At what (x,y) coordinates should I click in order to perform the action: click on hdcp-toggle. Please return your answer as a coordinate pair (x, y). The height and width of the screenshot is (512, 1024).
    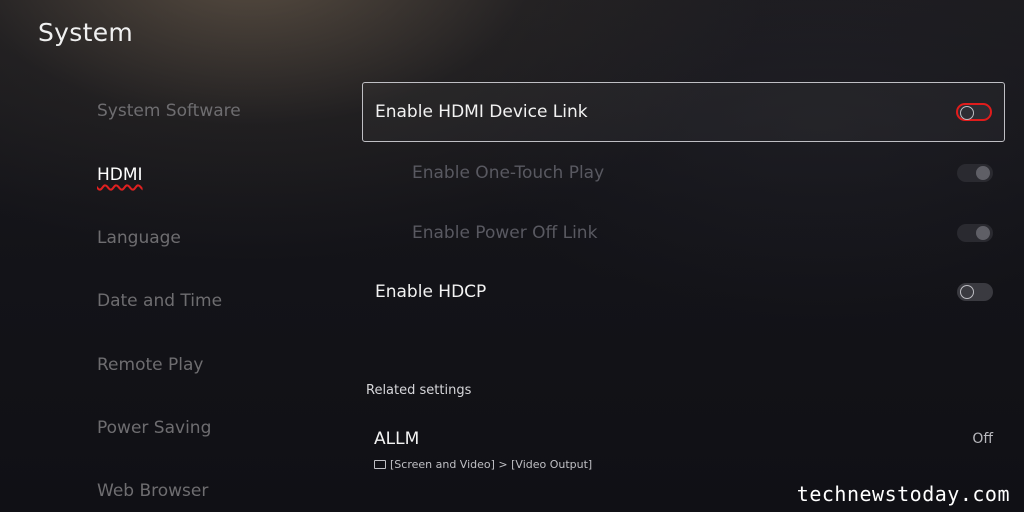
    Looking at the image, I should click on (975, 292).